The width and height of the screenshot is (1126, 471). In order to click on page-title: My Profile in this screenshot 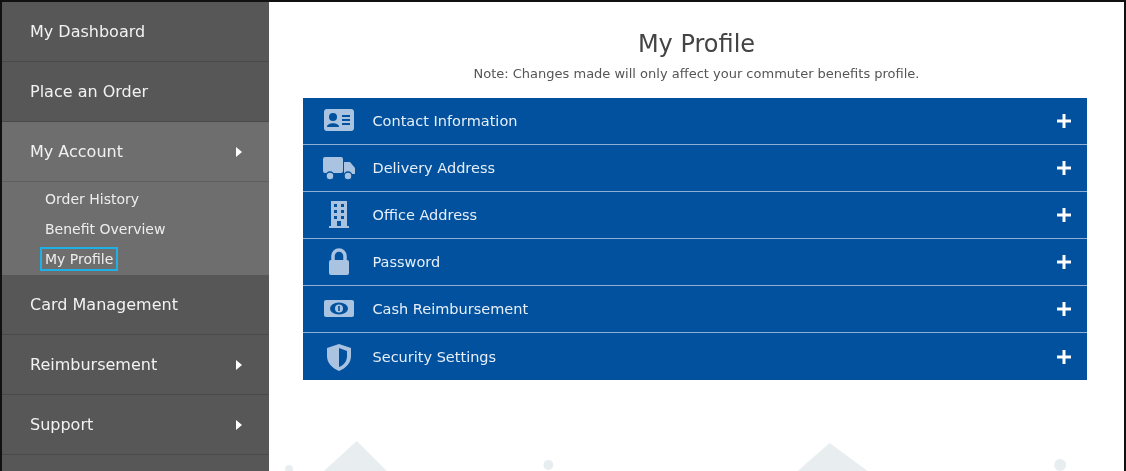, I will do `click(696, 44)`.